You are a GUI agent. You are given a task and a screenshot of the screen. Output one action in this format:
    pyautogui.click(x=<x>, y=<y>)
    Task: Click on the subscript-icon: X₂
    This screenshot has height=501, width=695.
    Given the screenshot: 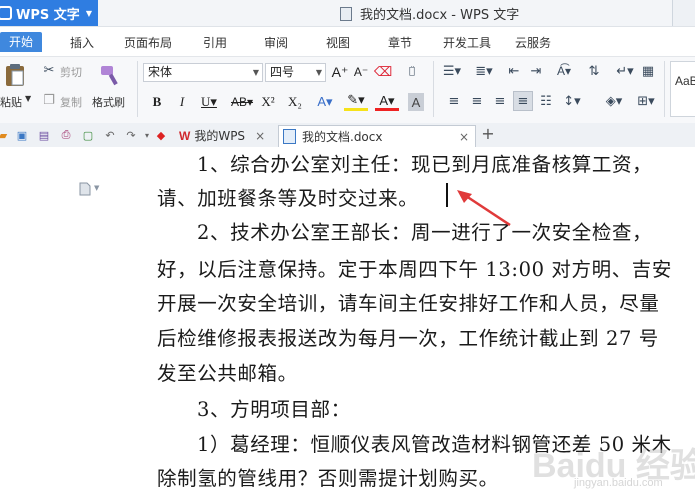 What is the action you would take?
    pyautogui.click(x=295, y=102)
    